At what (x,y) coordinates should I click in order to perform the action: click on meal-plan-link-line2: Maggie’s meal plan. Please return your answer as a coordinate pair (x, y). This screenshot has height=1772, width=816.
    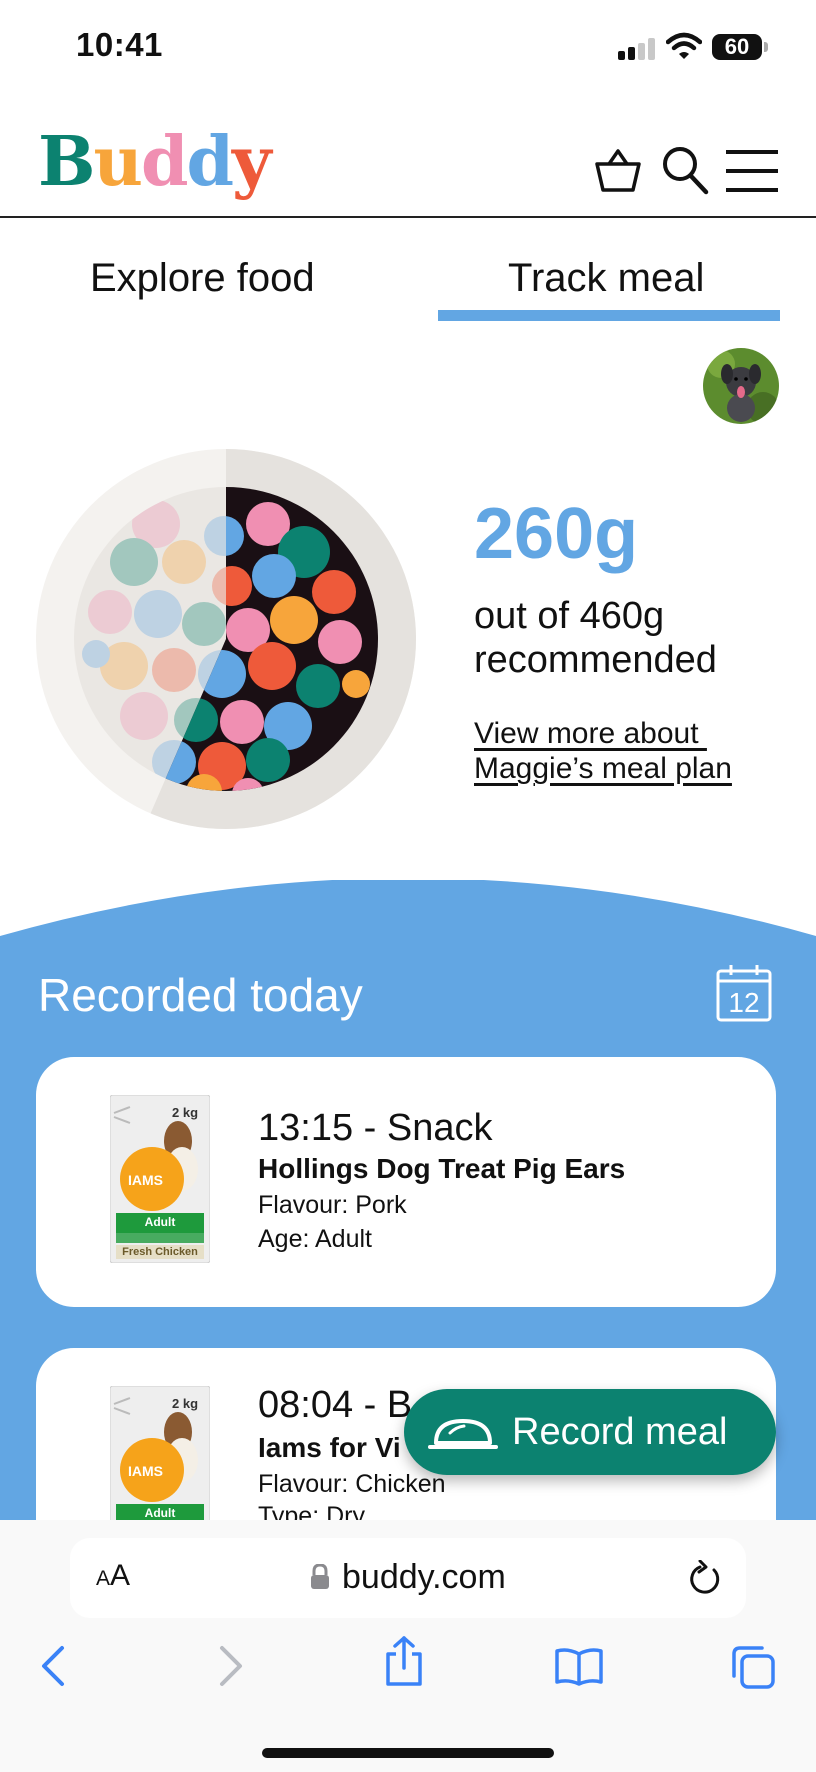
    Looking at the image, I should click on (603, 769).